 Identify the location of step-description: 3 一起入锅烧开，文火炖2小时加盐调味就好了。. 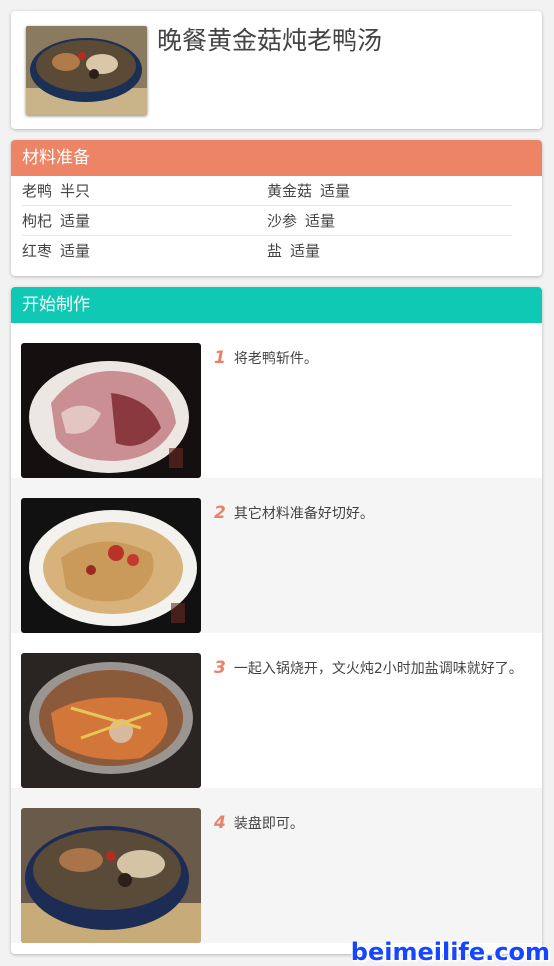
(371, 668).